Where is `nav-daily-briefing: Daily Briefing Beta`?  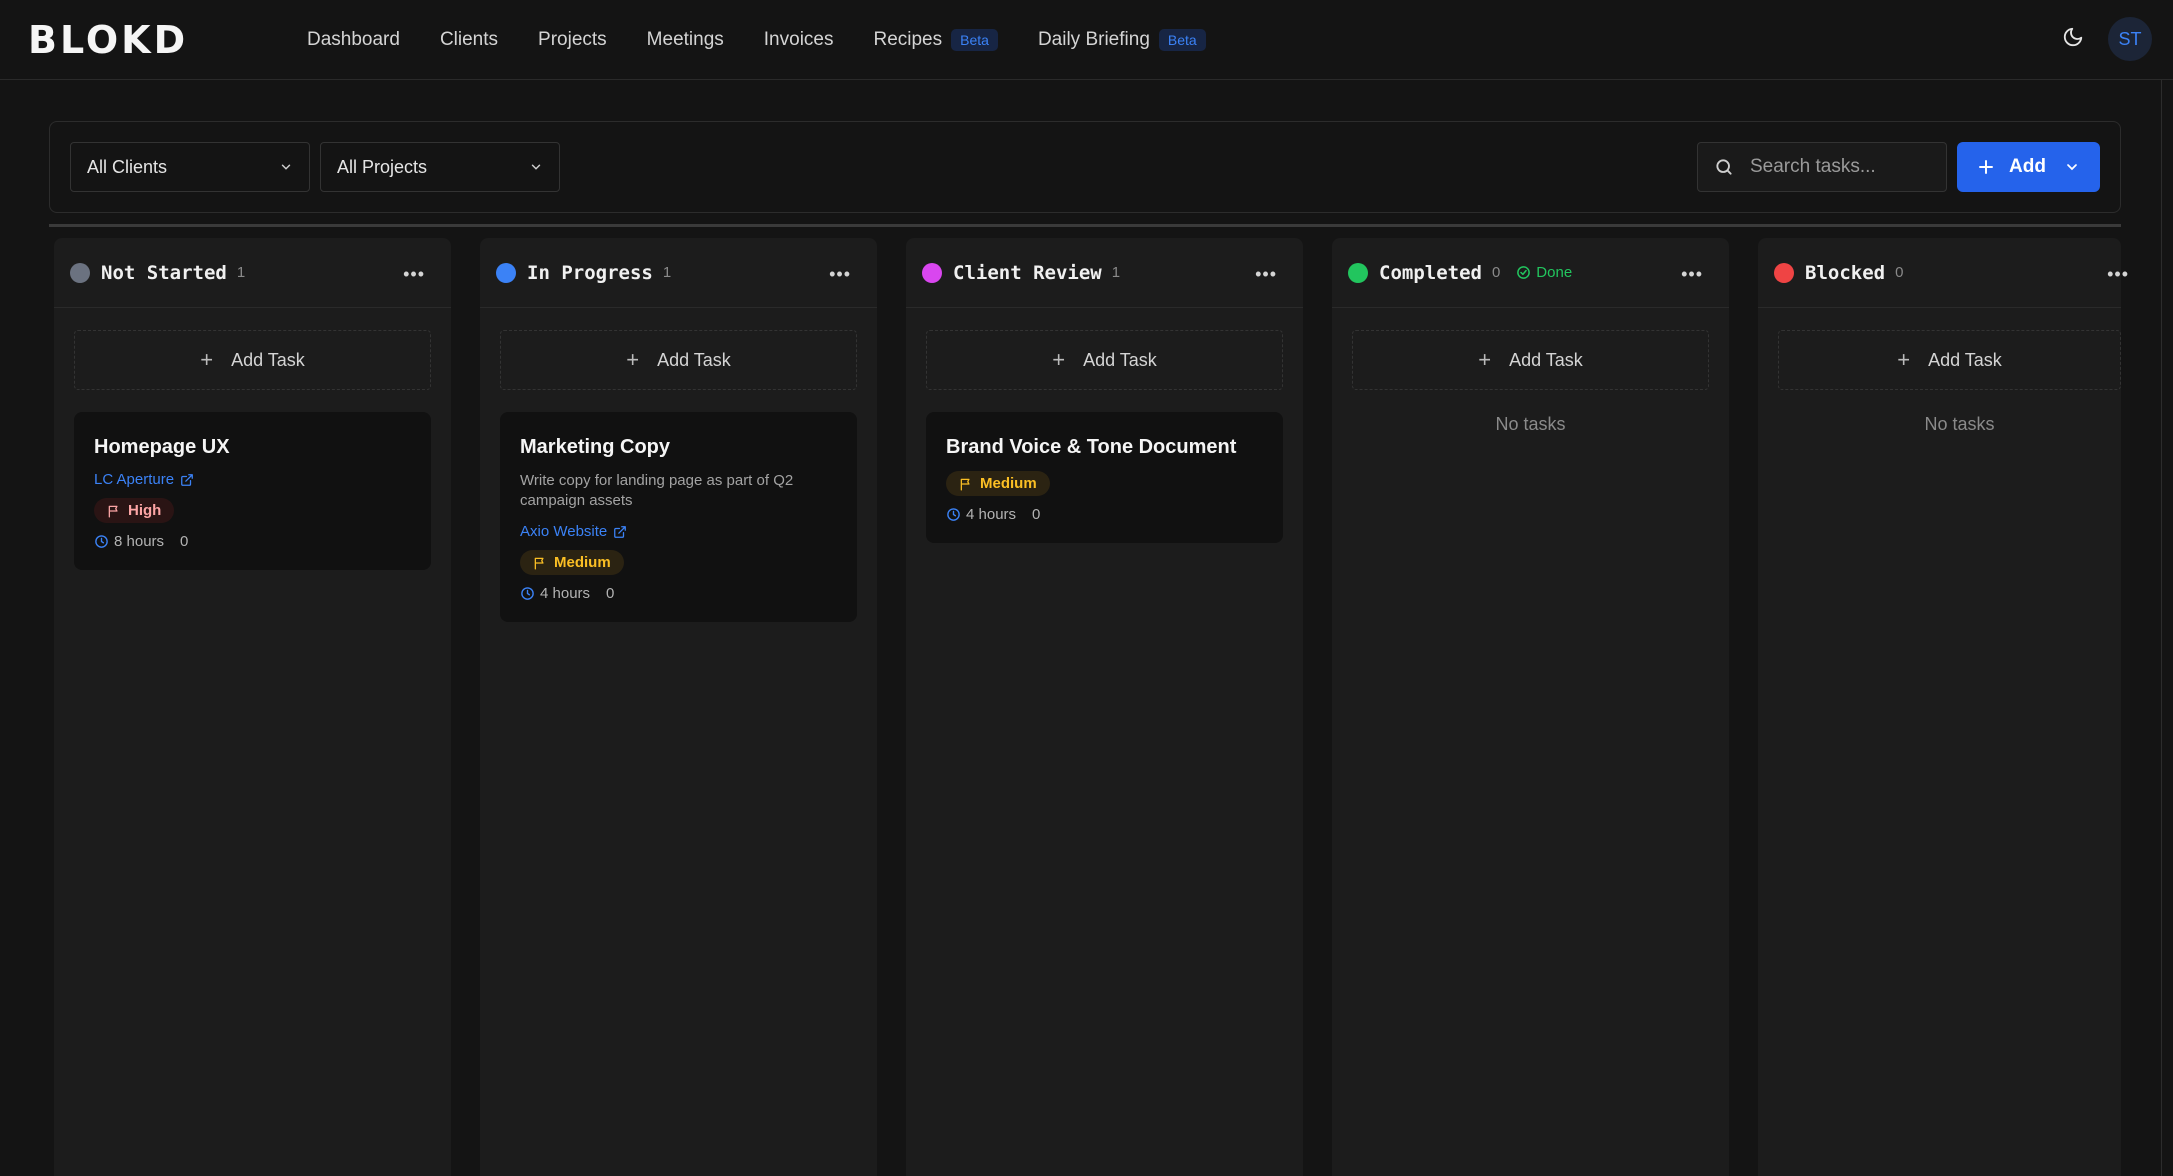 nav-daily-briefing: Daily Briefing Beta is located at coordinates (1122, 40).